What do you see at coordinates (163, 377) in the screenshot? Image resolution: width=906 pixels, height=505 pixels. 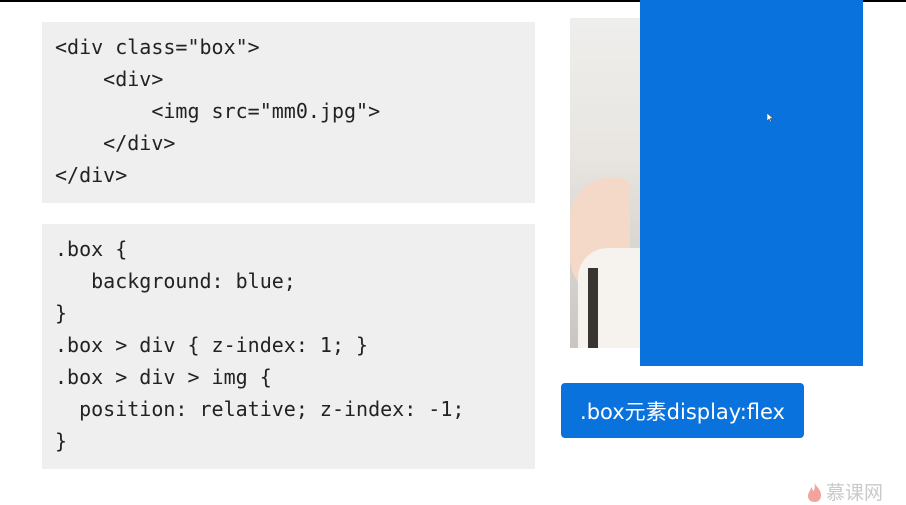 I see `code-line: .box > div > img {` at bounding box center [163, 377].